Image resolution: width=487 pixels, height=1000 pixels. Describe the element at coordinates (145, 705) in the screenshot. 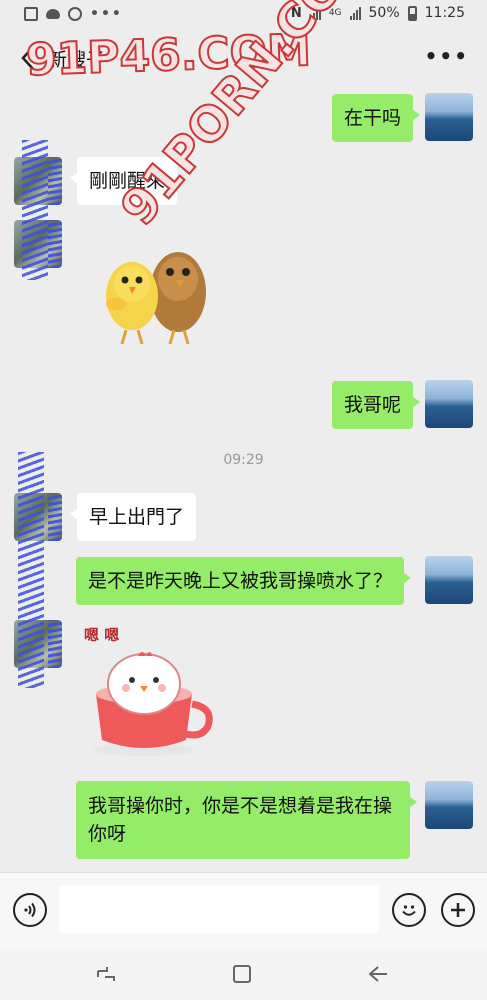

I see `sticker-cup-text: love` at that location.